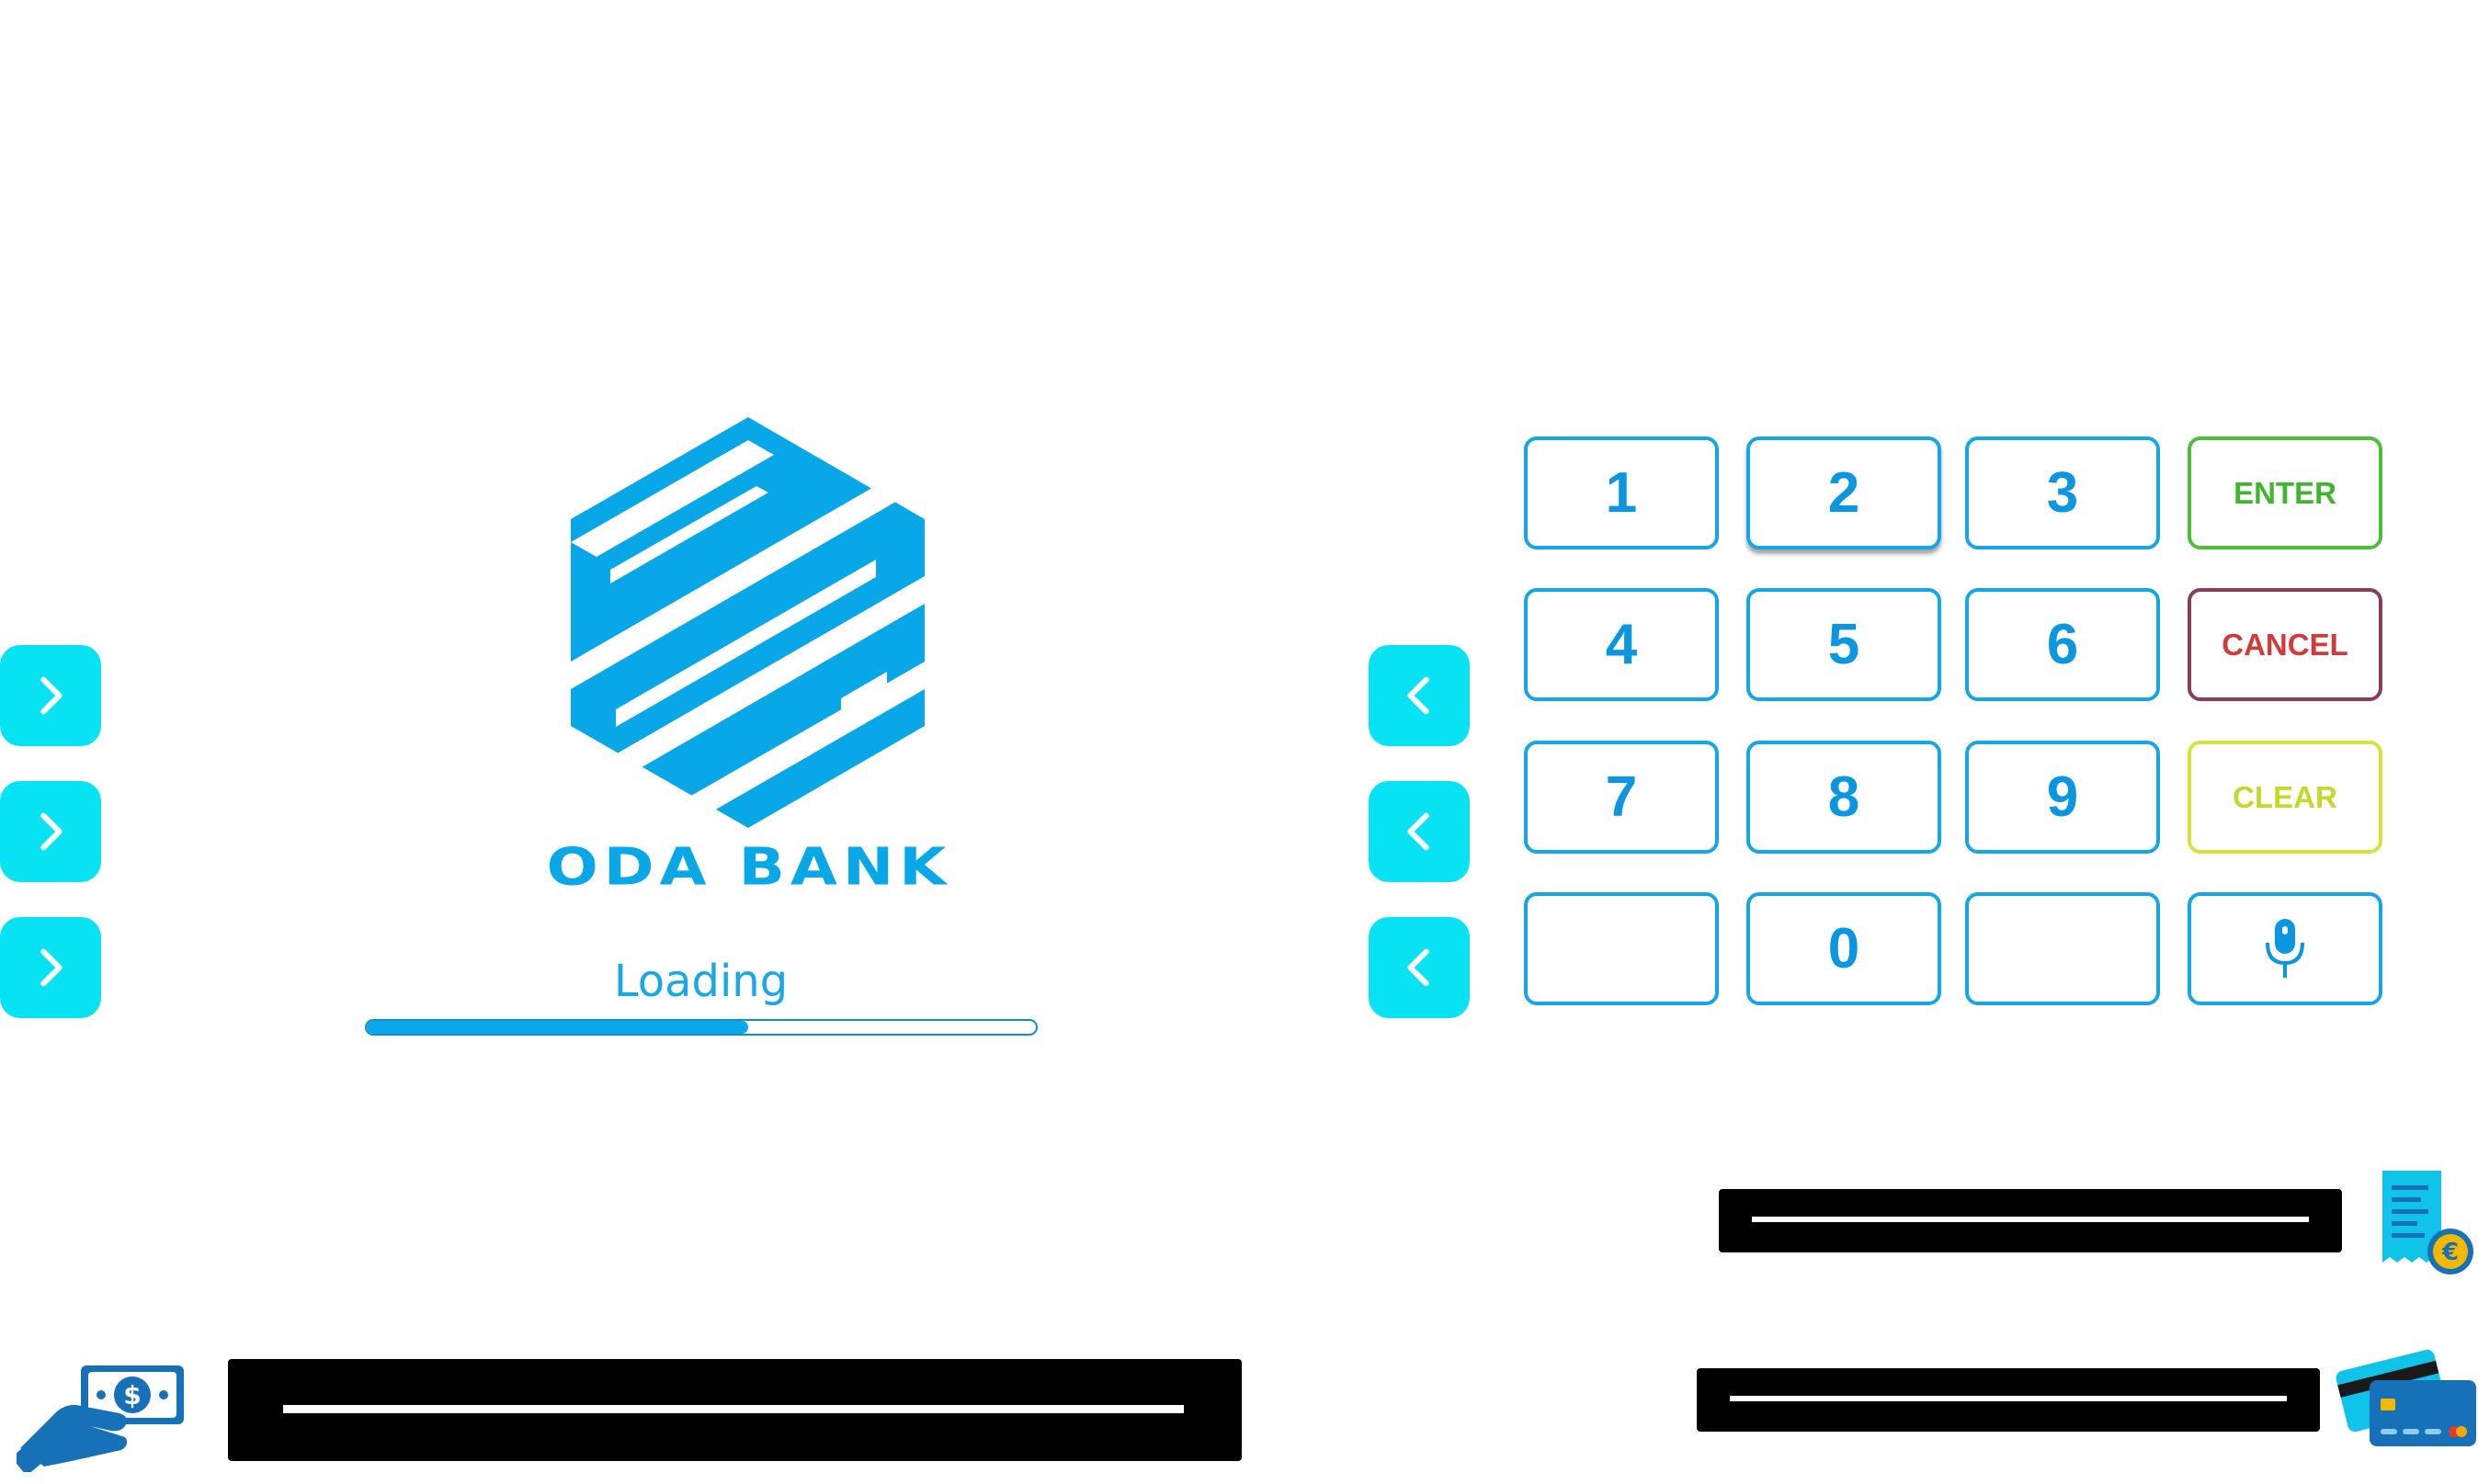 The width and height of the screenshot is (2478, 1484). I want to click on loading-progress-bar, so click(701, 1027).